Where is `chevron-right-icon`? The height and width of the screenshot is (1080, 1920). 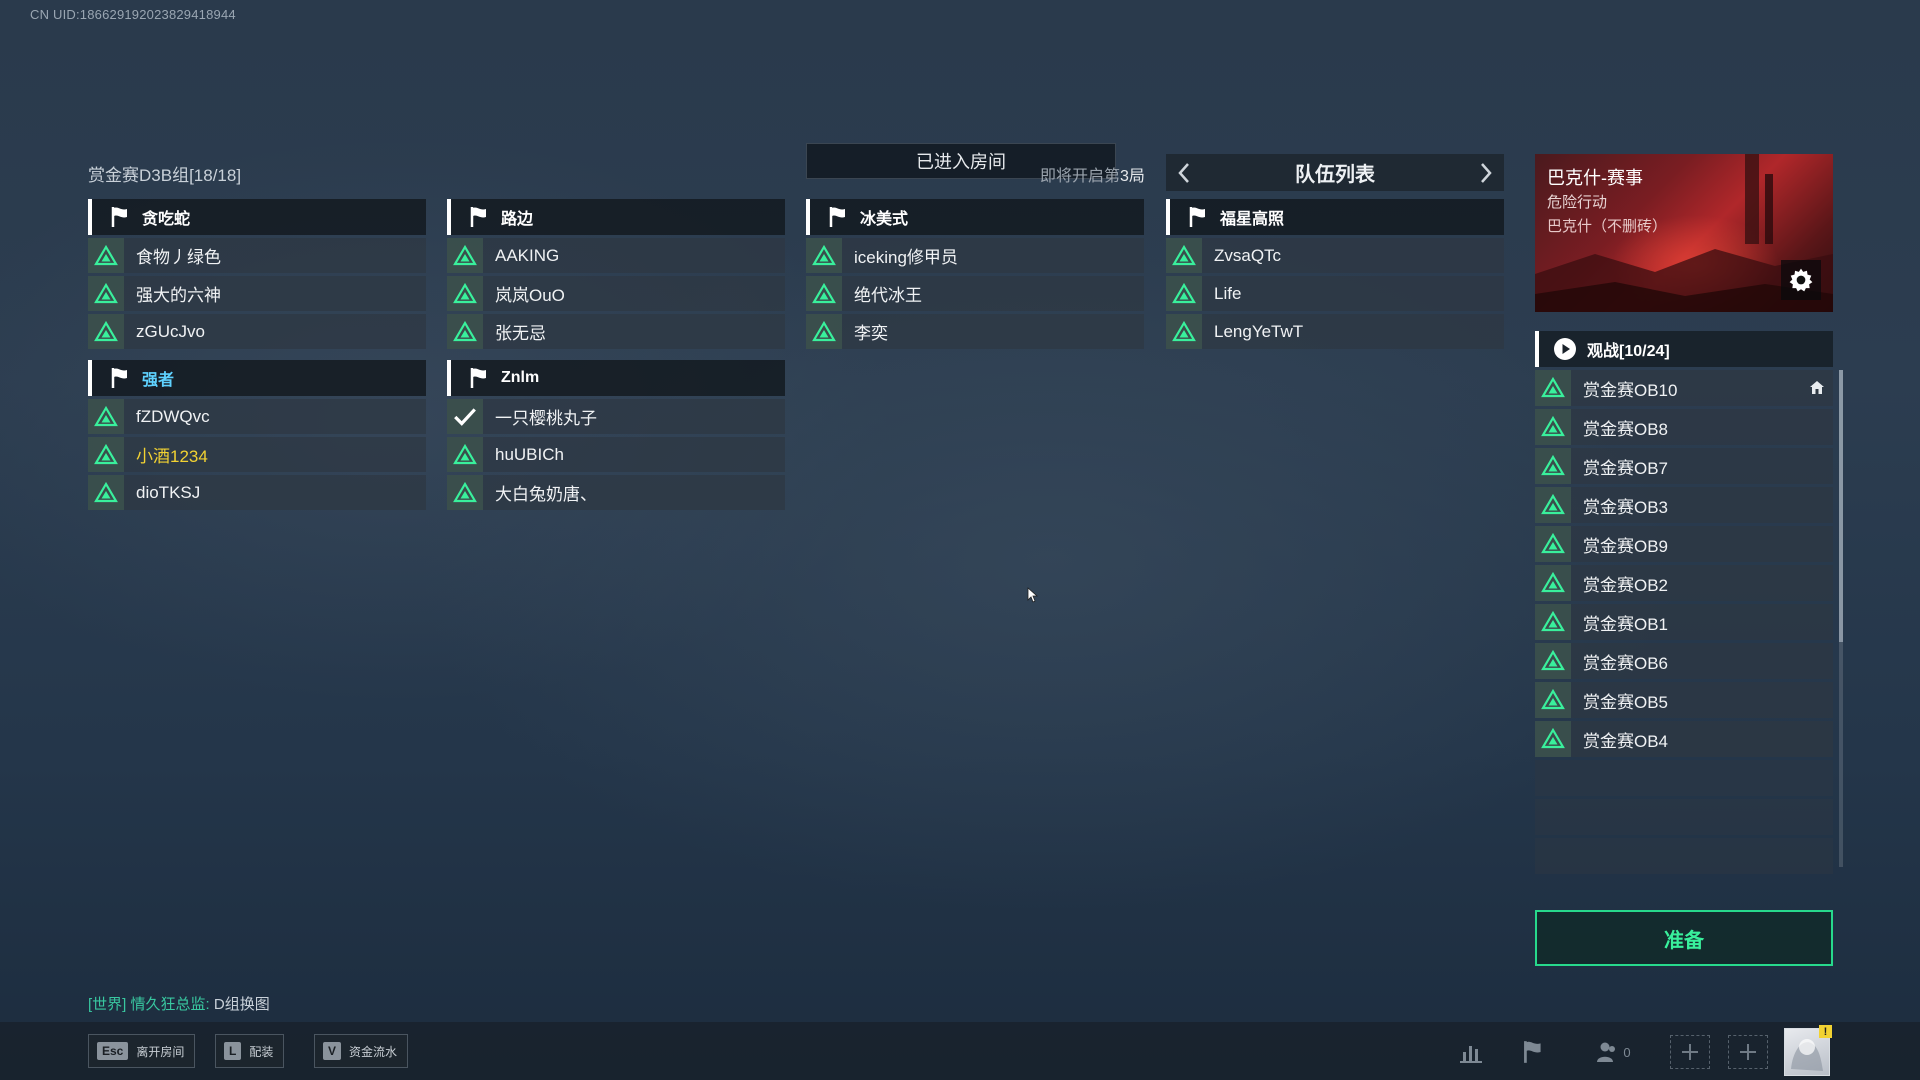
chevron-right-icon is located at coordinates (1486, 172).